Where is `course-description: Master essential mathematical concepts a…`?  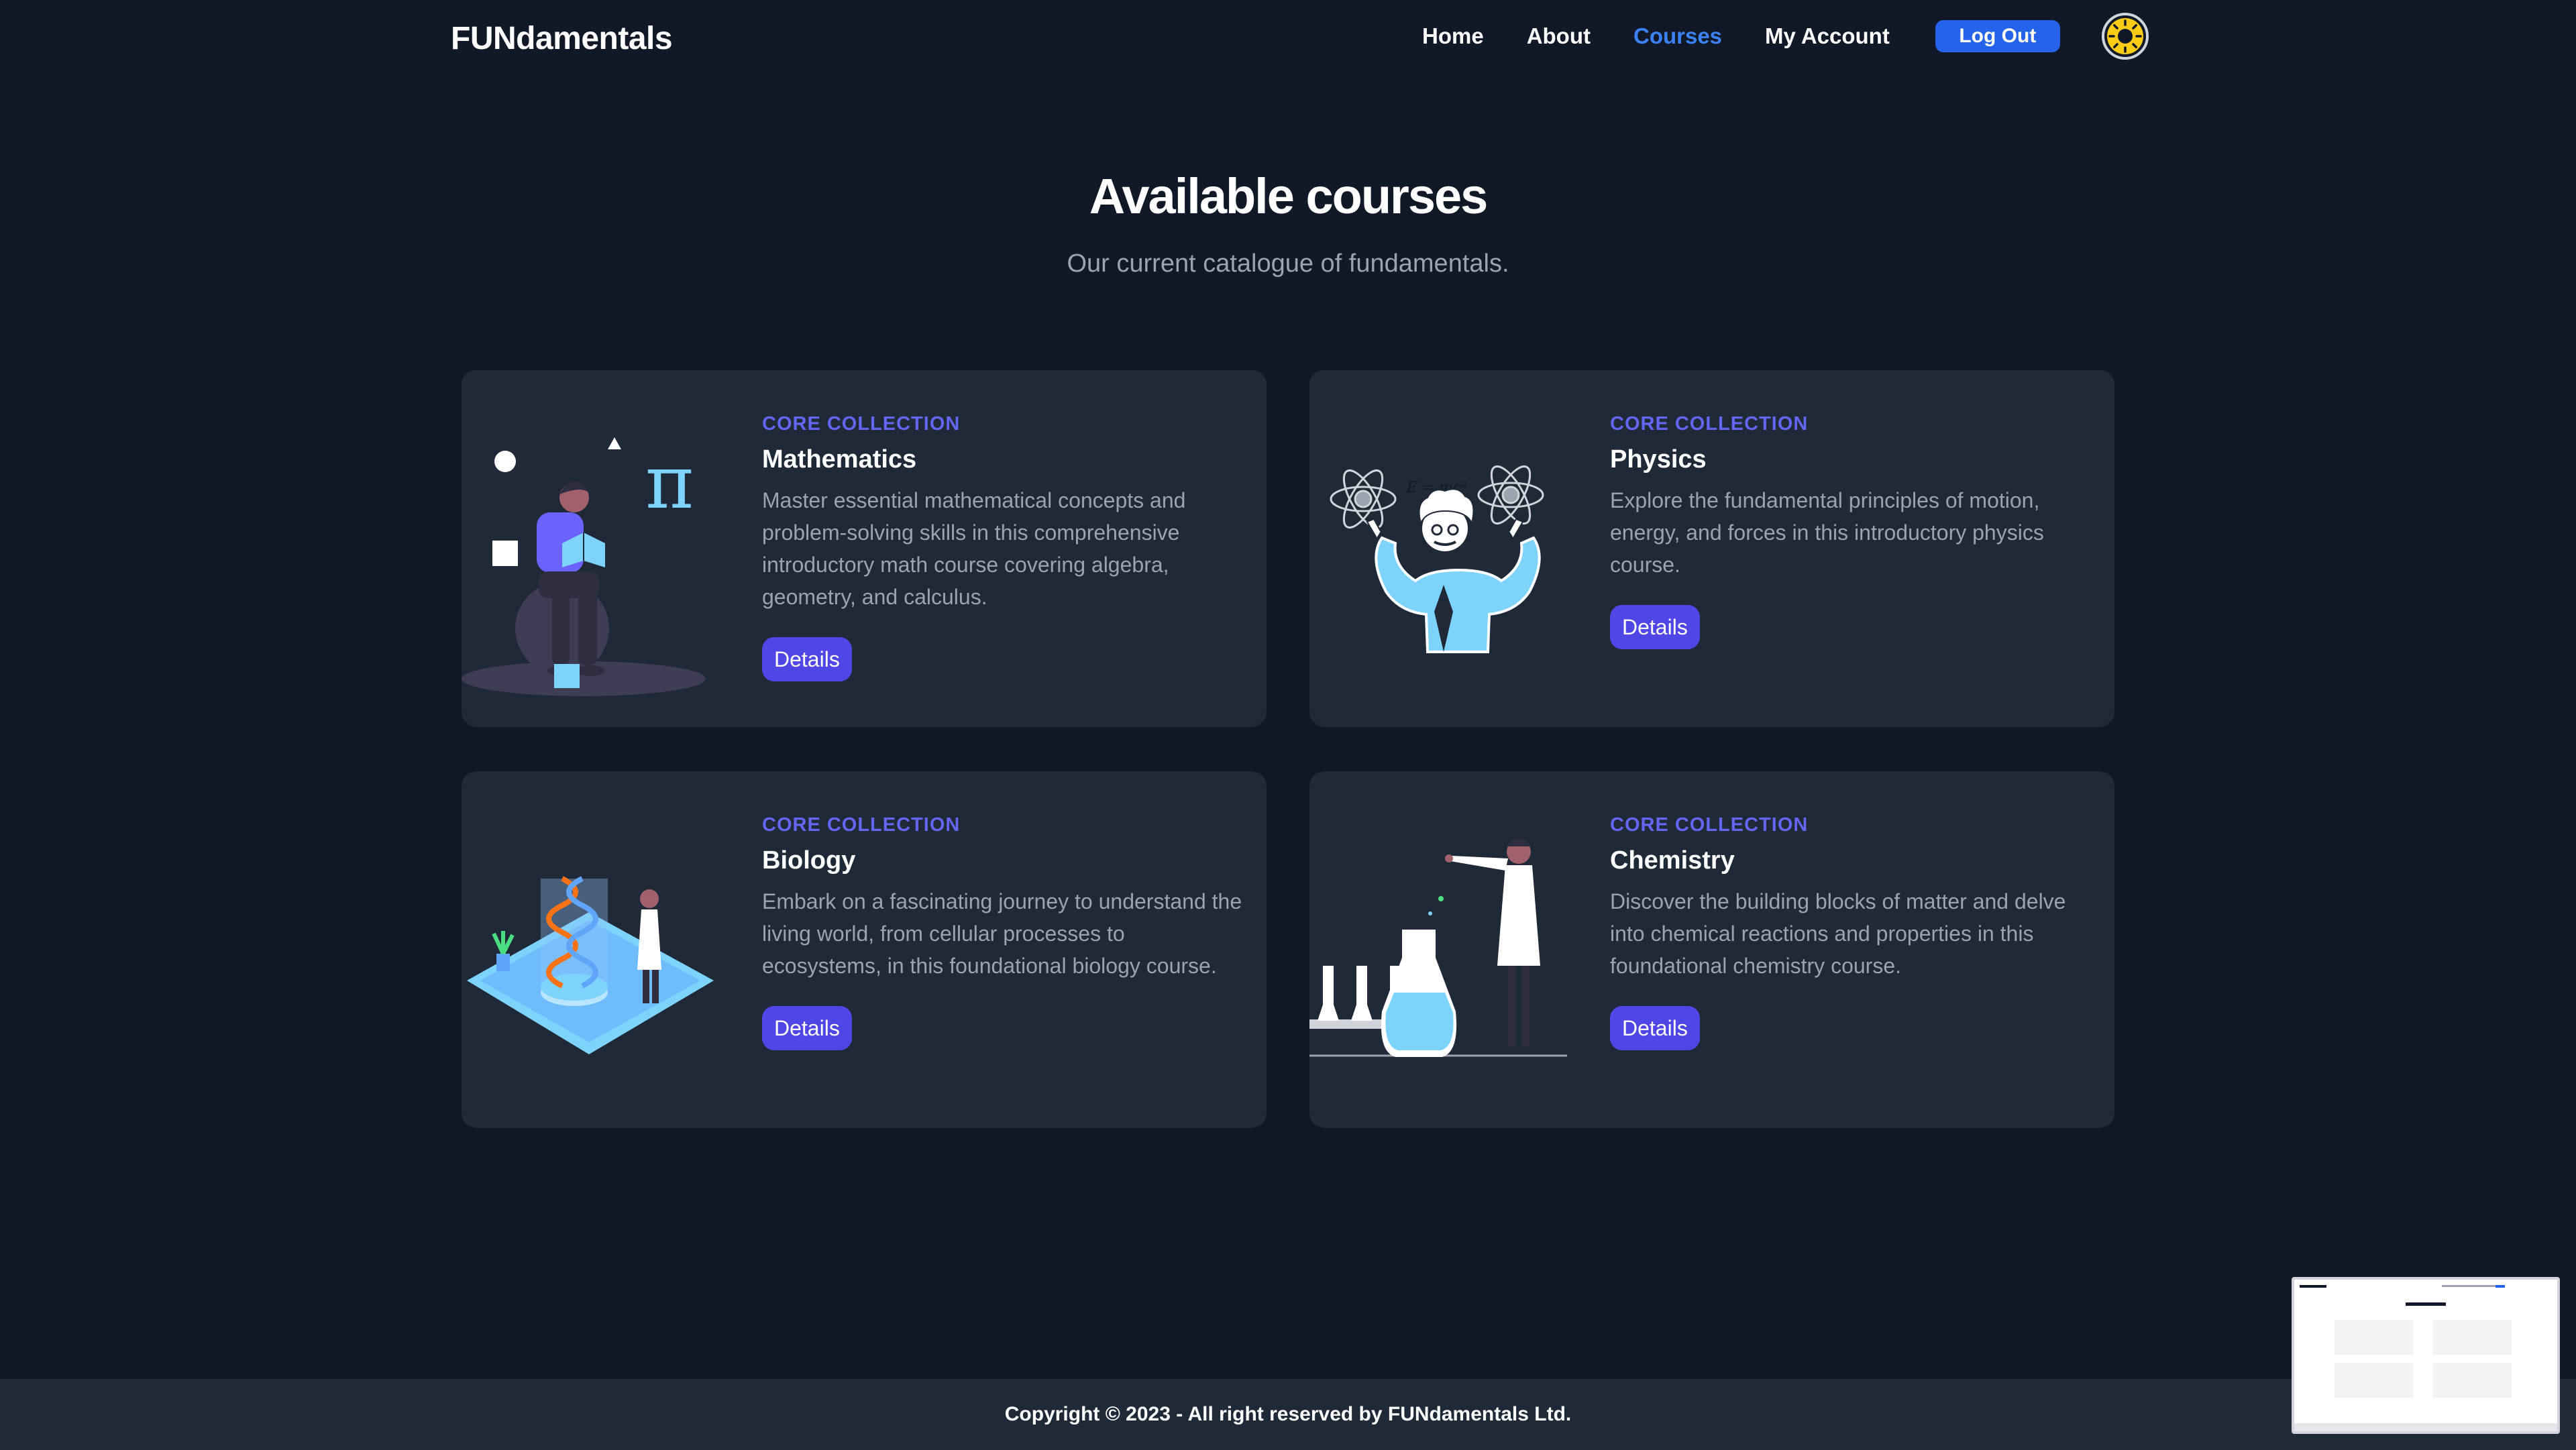
course-description: Master essential mathematical concepts a… is located at coordinates (974, 548).